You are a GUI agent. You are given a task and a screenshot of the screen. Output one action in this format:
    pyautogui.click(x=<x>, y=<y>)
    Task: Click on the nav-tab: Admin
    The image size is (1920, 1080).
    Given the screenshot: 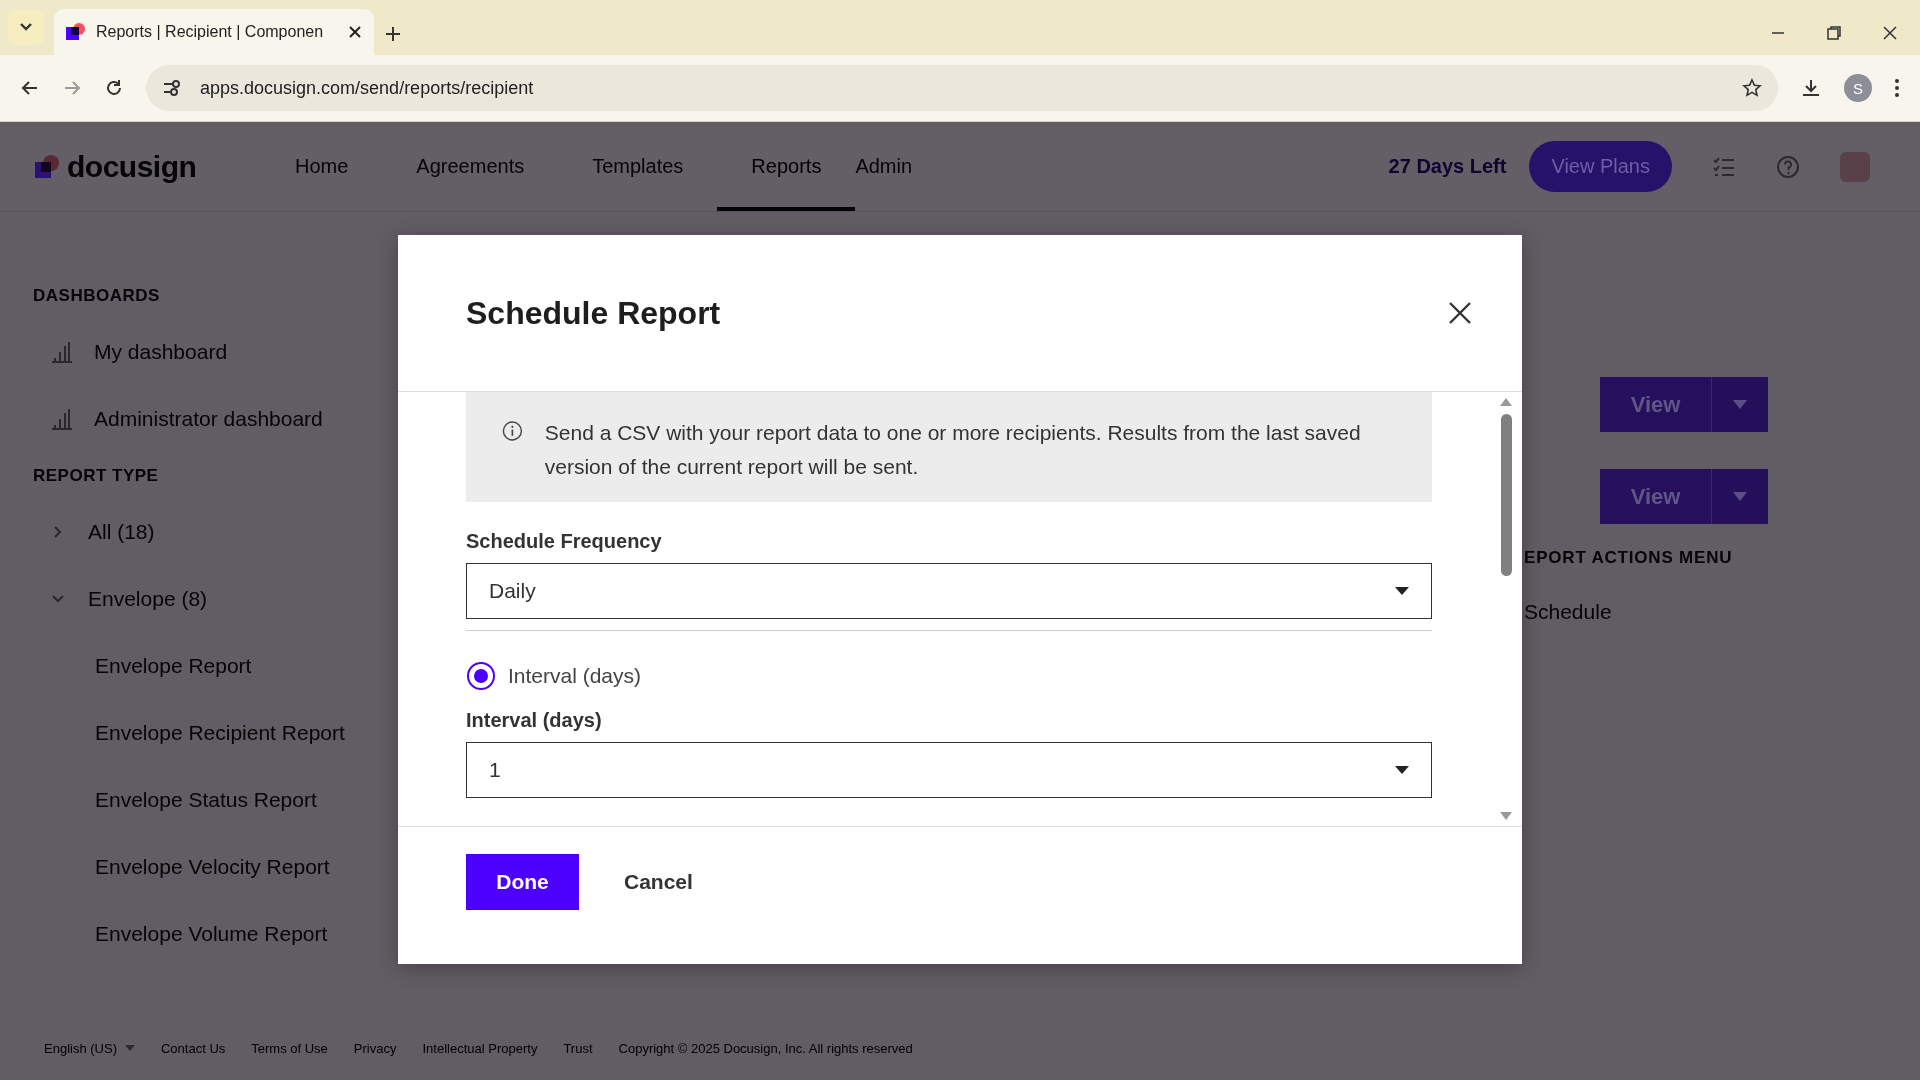 What is the action you would take?
    pyautogui.click(x=901, y=168)
    